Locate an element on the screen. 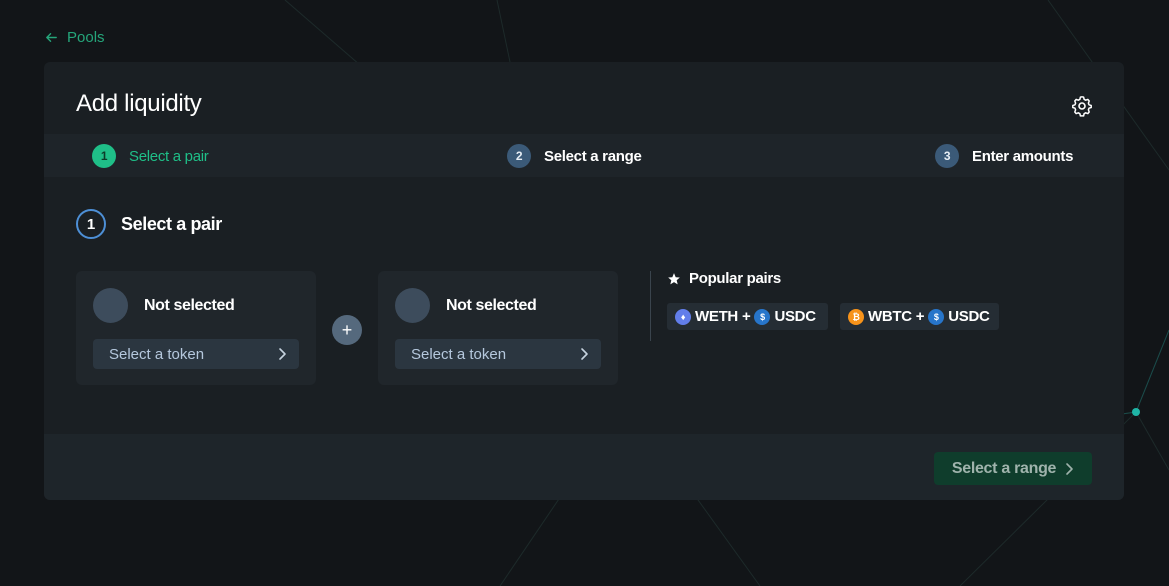 The width and height of the screenshot is (1169, 586). step-select-pair: 1 Select a pair is located at coordinates (150, 156).